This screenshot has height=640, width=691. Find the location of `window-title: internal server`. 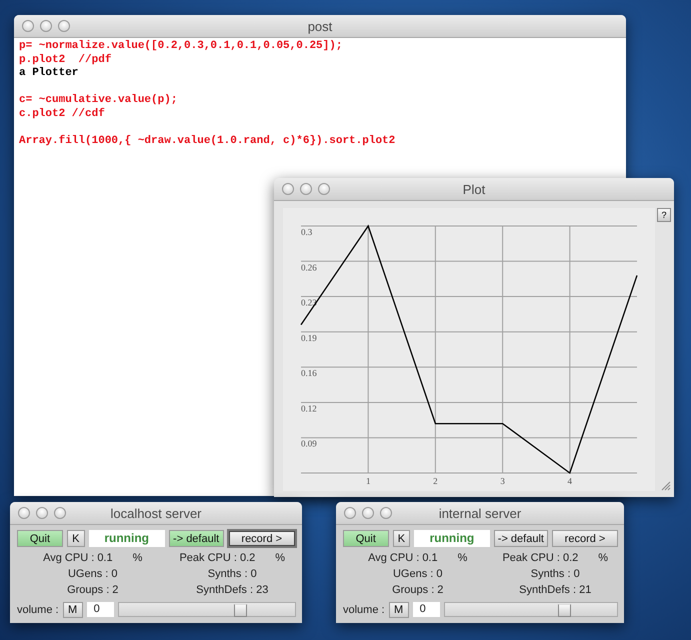

window-title: internal server is located at coordinates (480, 513).